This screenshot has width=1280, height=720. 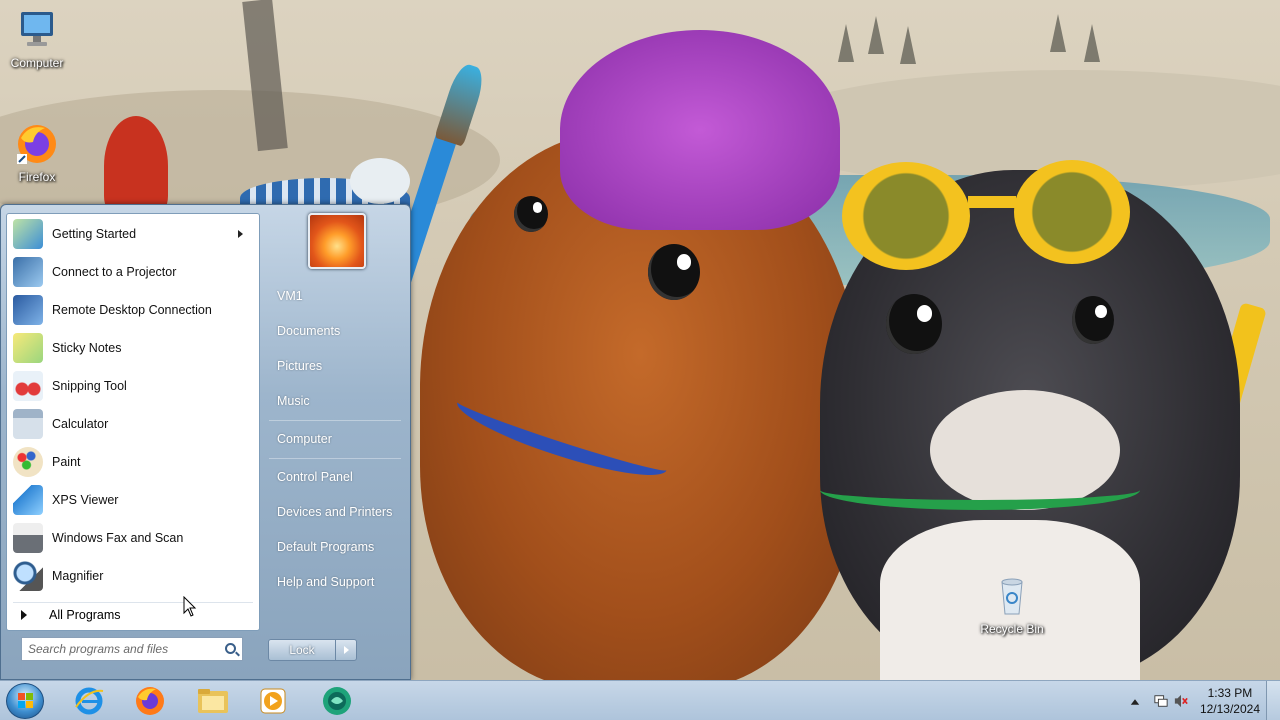 I want to click on projector-icon, so click(x=28, y=272).